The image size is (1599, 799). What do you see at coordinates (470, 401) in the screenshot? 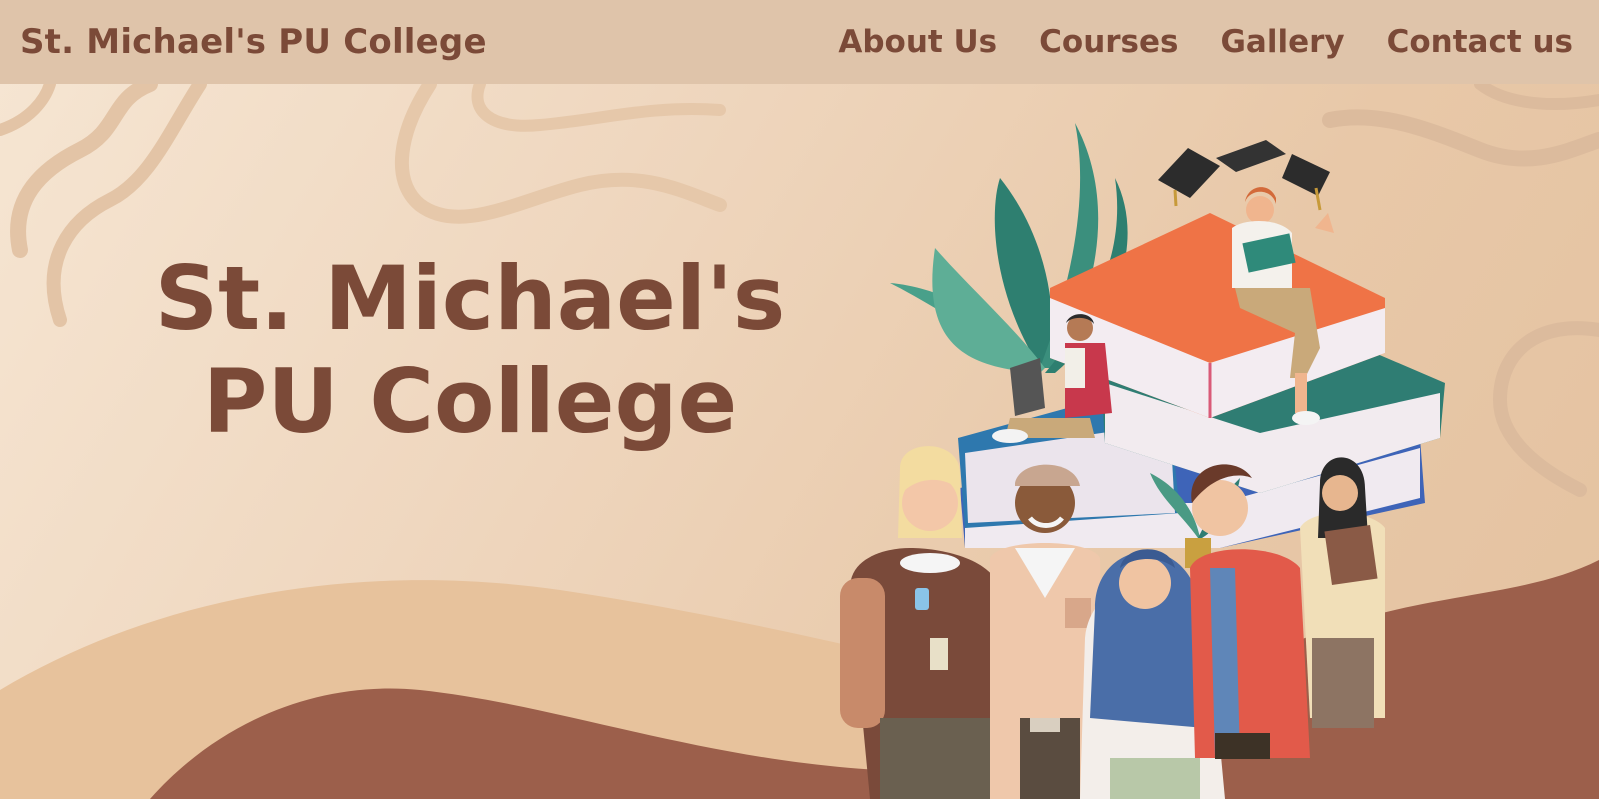
I see `hero-title-line-2: PU College` at bounding box center [470, 401].